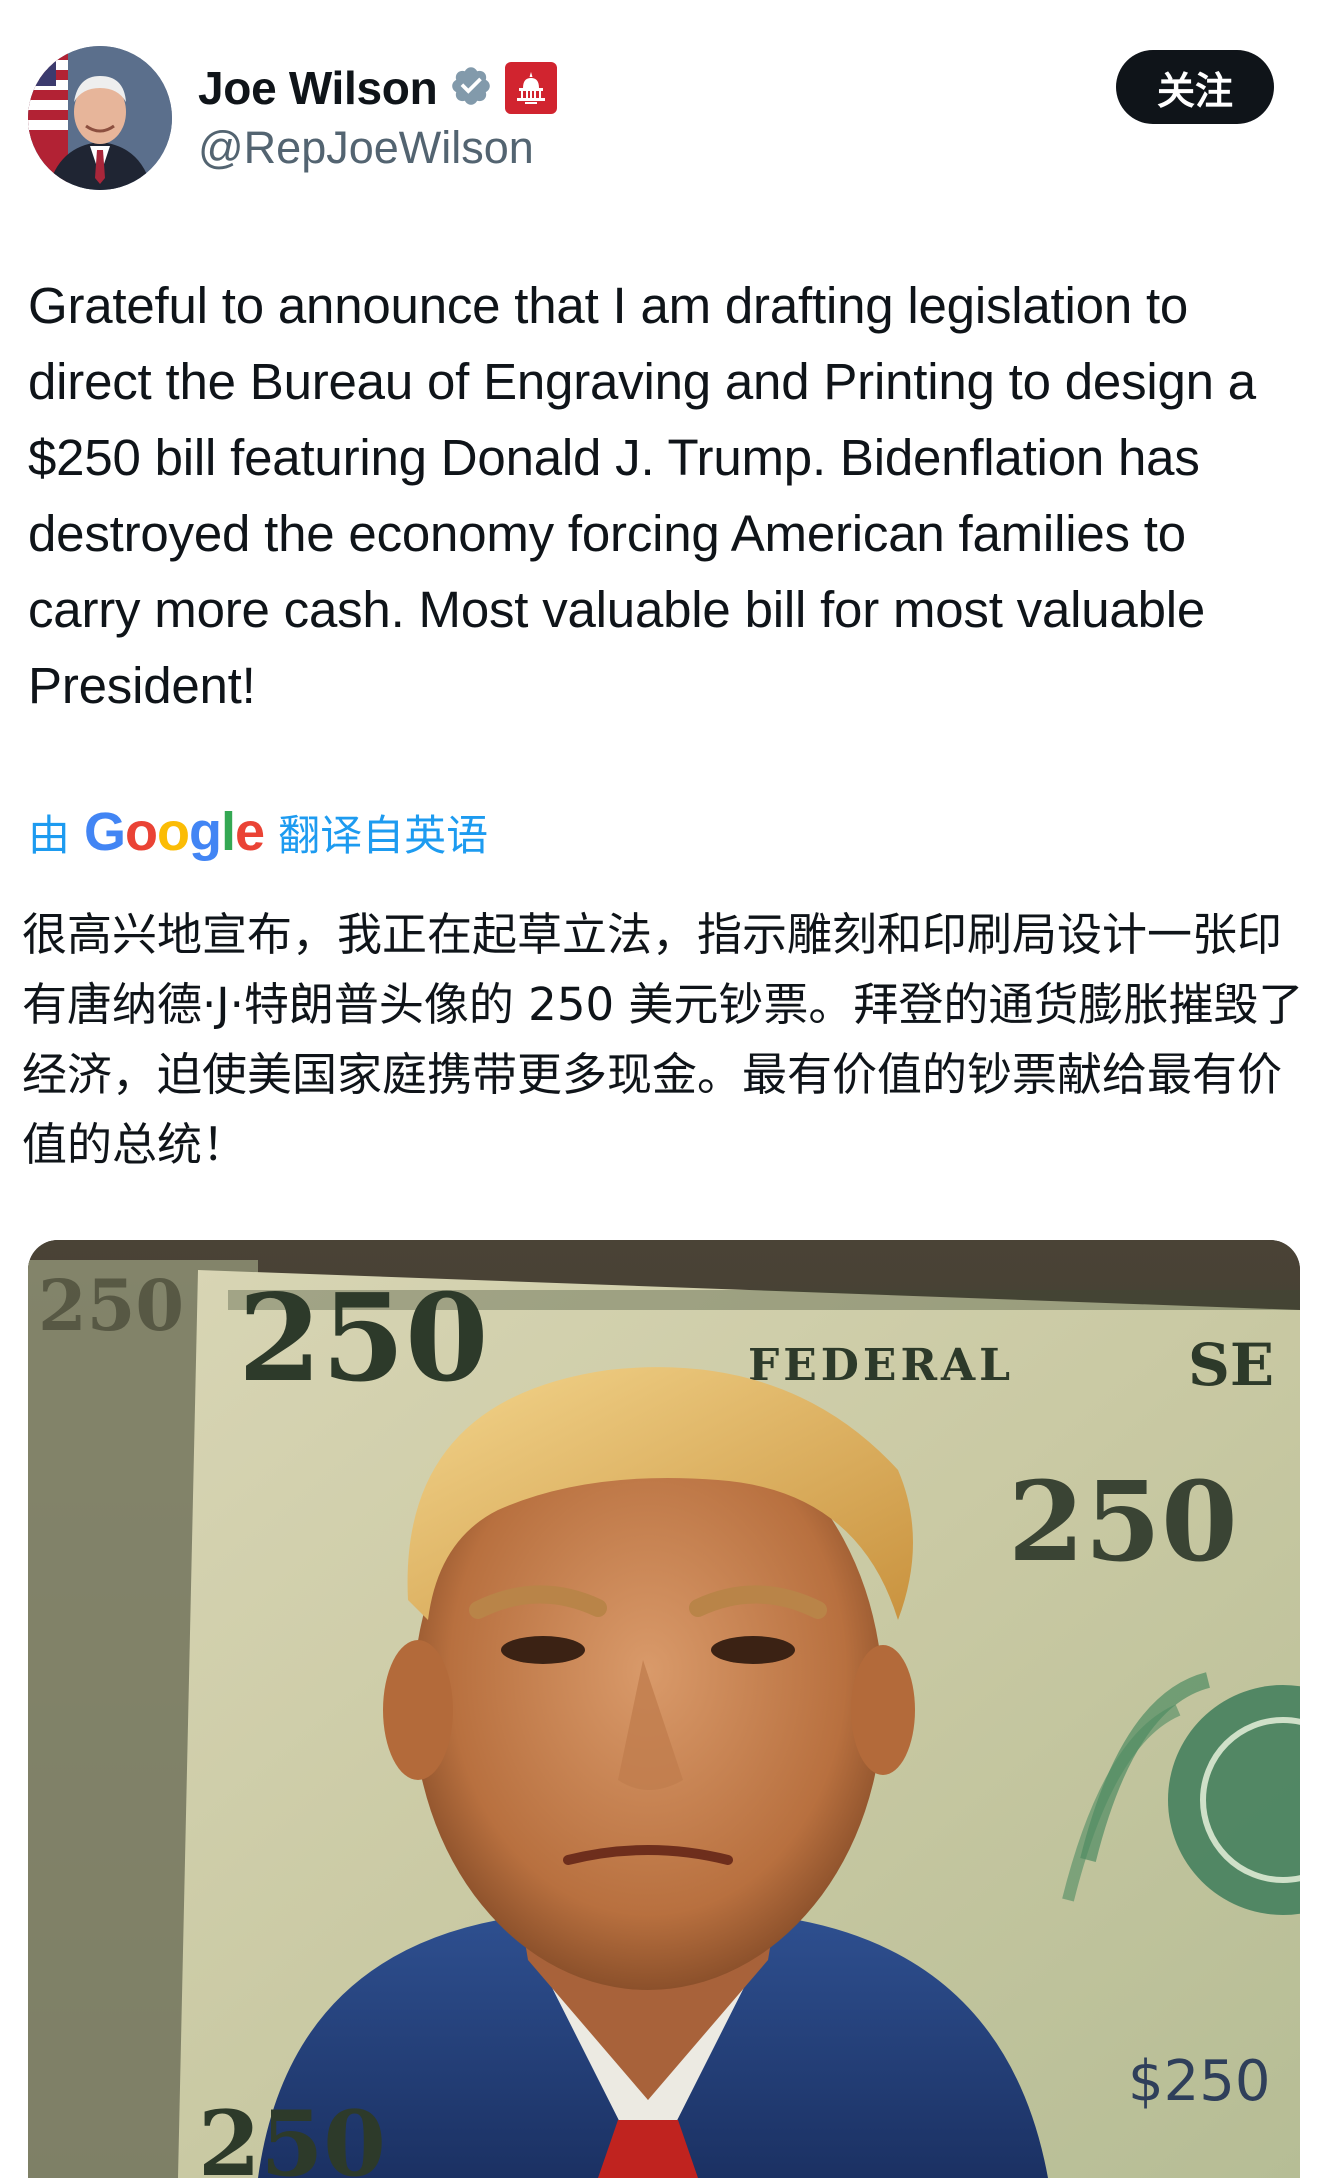  What do you see at coordinates (1123, 1521) in the screenshot?
I see `bill-numeral-right: 250` at bounding box center [1123, 1521].